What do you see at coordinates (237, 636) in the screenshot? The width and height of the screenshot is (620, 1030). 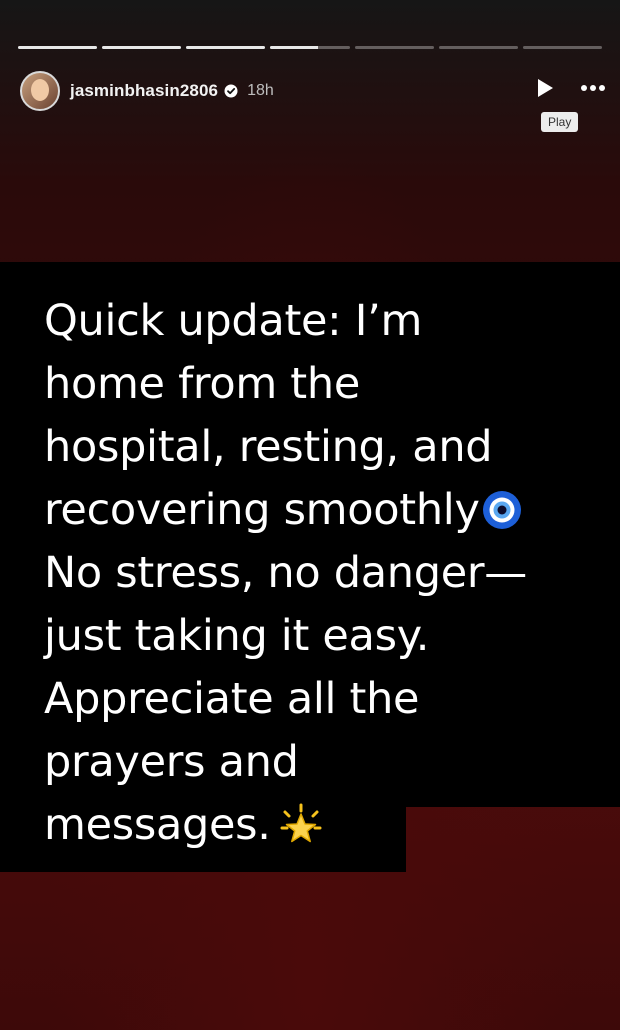 I see `caption-line: just taking it easy.` at bounding box center [237, 636].